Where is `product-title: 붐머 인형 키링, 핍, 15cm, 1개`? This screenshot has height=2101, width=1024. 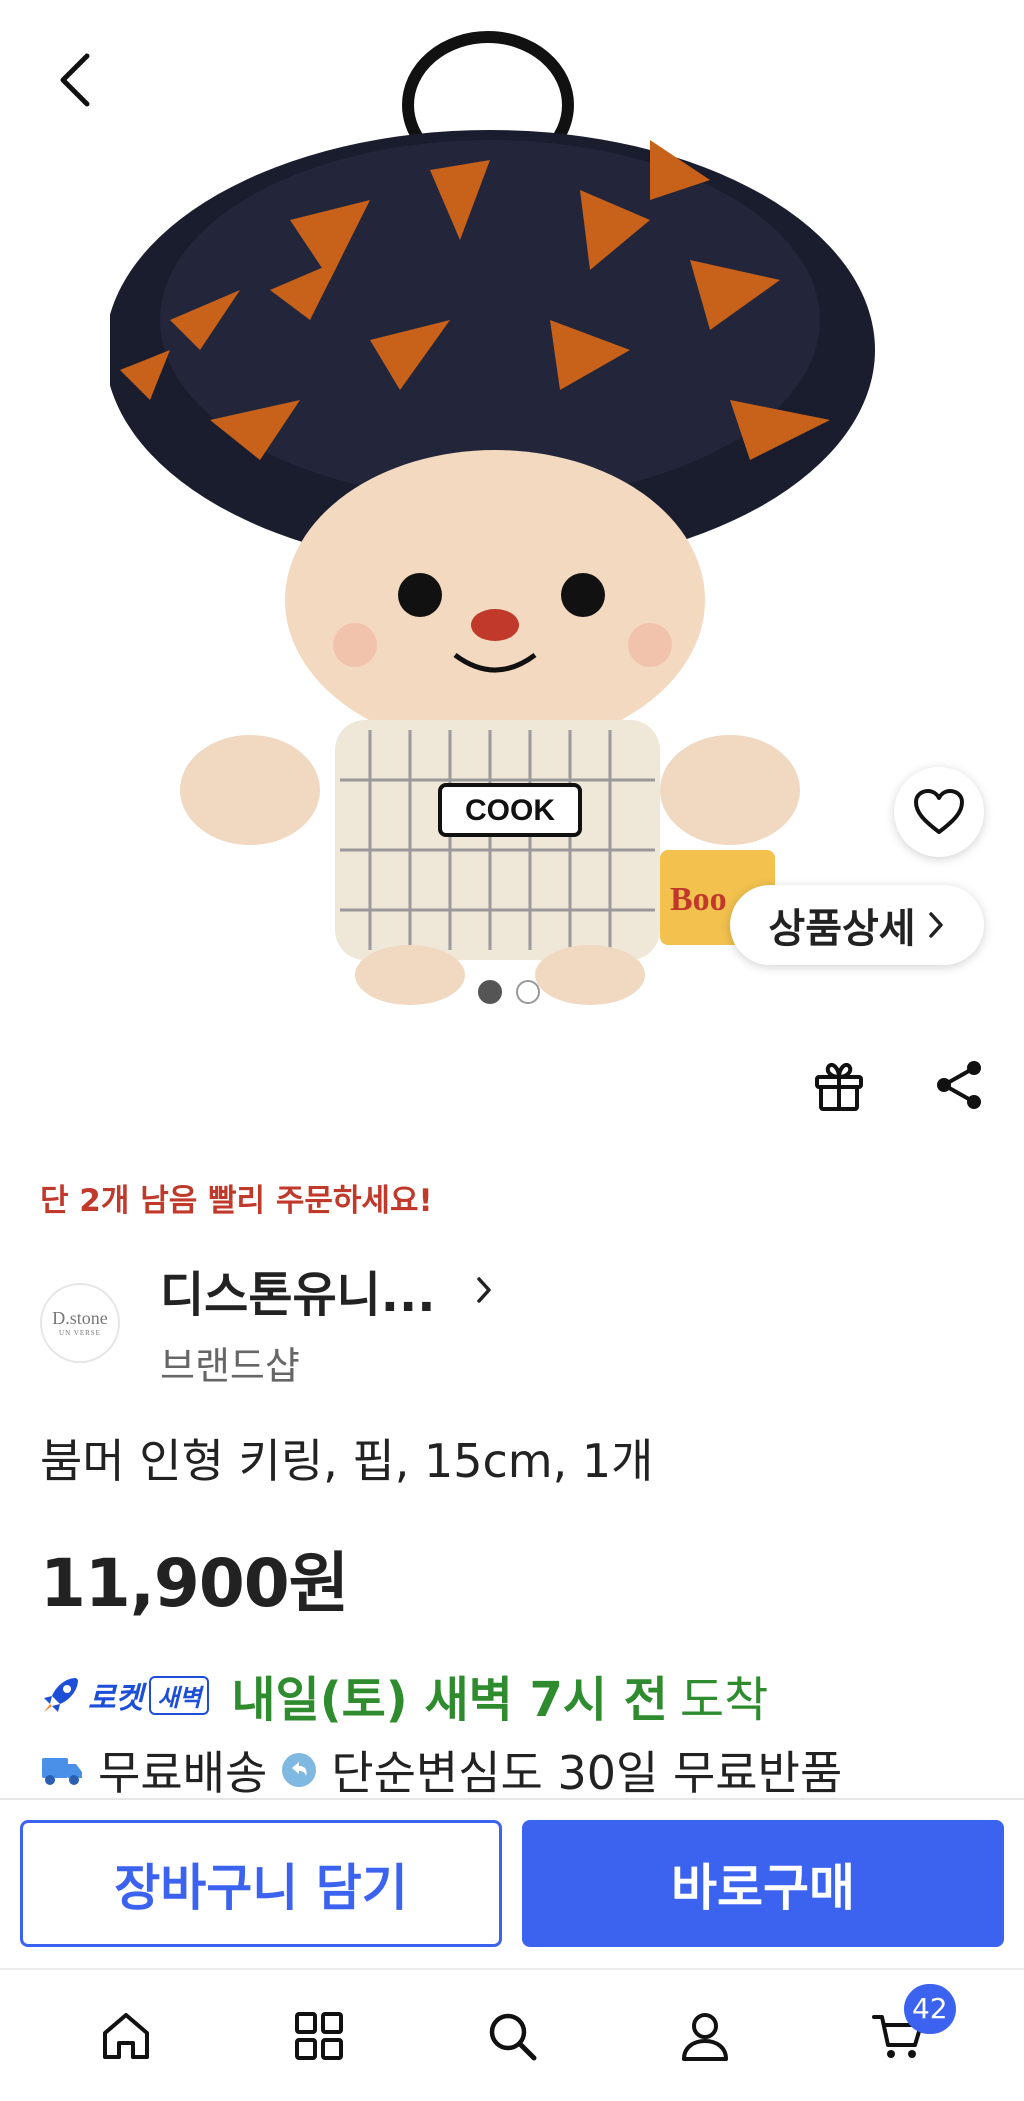 product-title: 붐머 인형 키링, 핍, 15cm, 1개 is located at coordinates (347, 1461).